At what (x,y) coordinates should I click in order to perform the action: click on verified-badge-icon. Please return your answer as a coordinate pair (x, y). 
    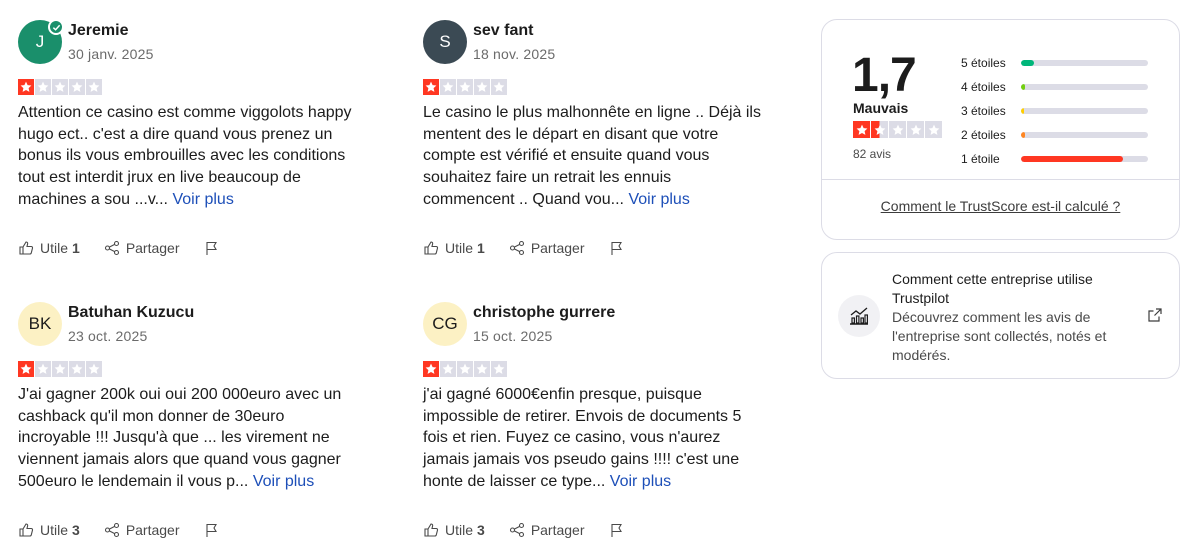
    Looking at the image, I should click on (56, 27).